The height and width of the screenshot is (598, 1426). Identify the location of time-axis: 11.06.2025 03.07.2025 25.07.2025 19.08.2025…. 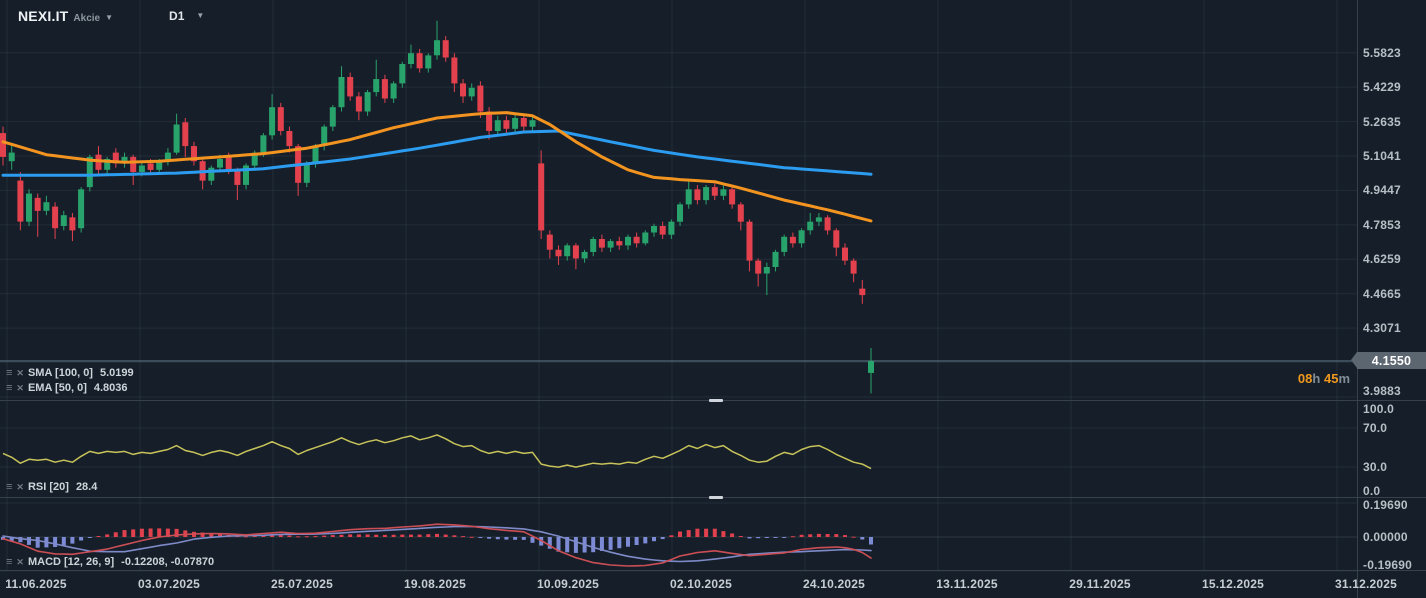
(713, 584).